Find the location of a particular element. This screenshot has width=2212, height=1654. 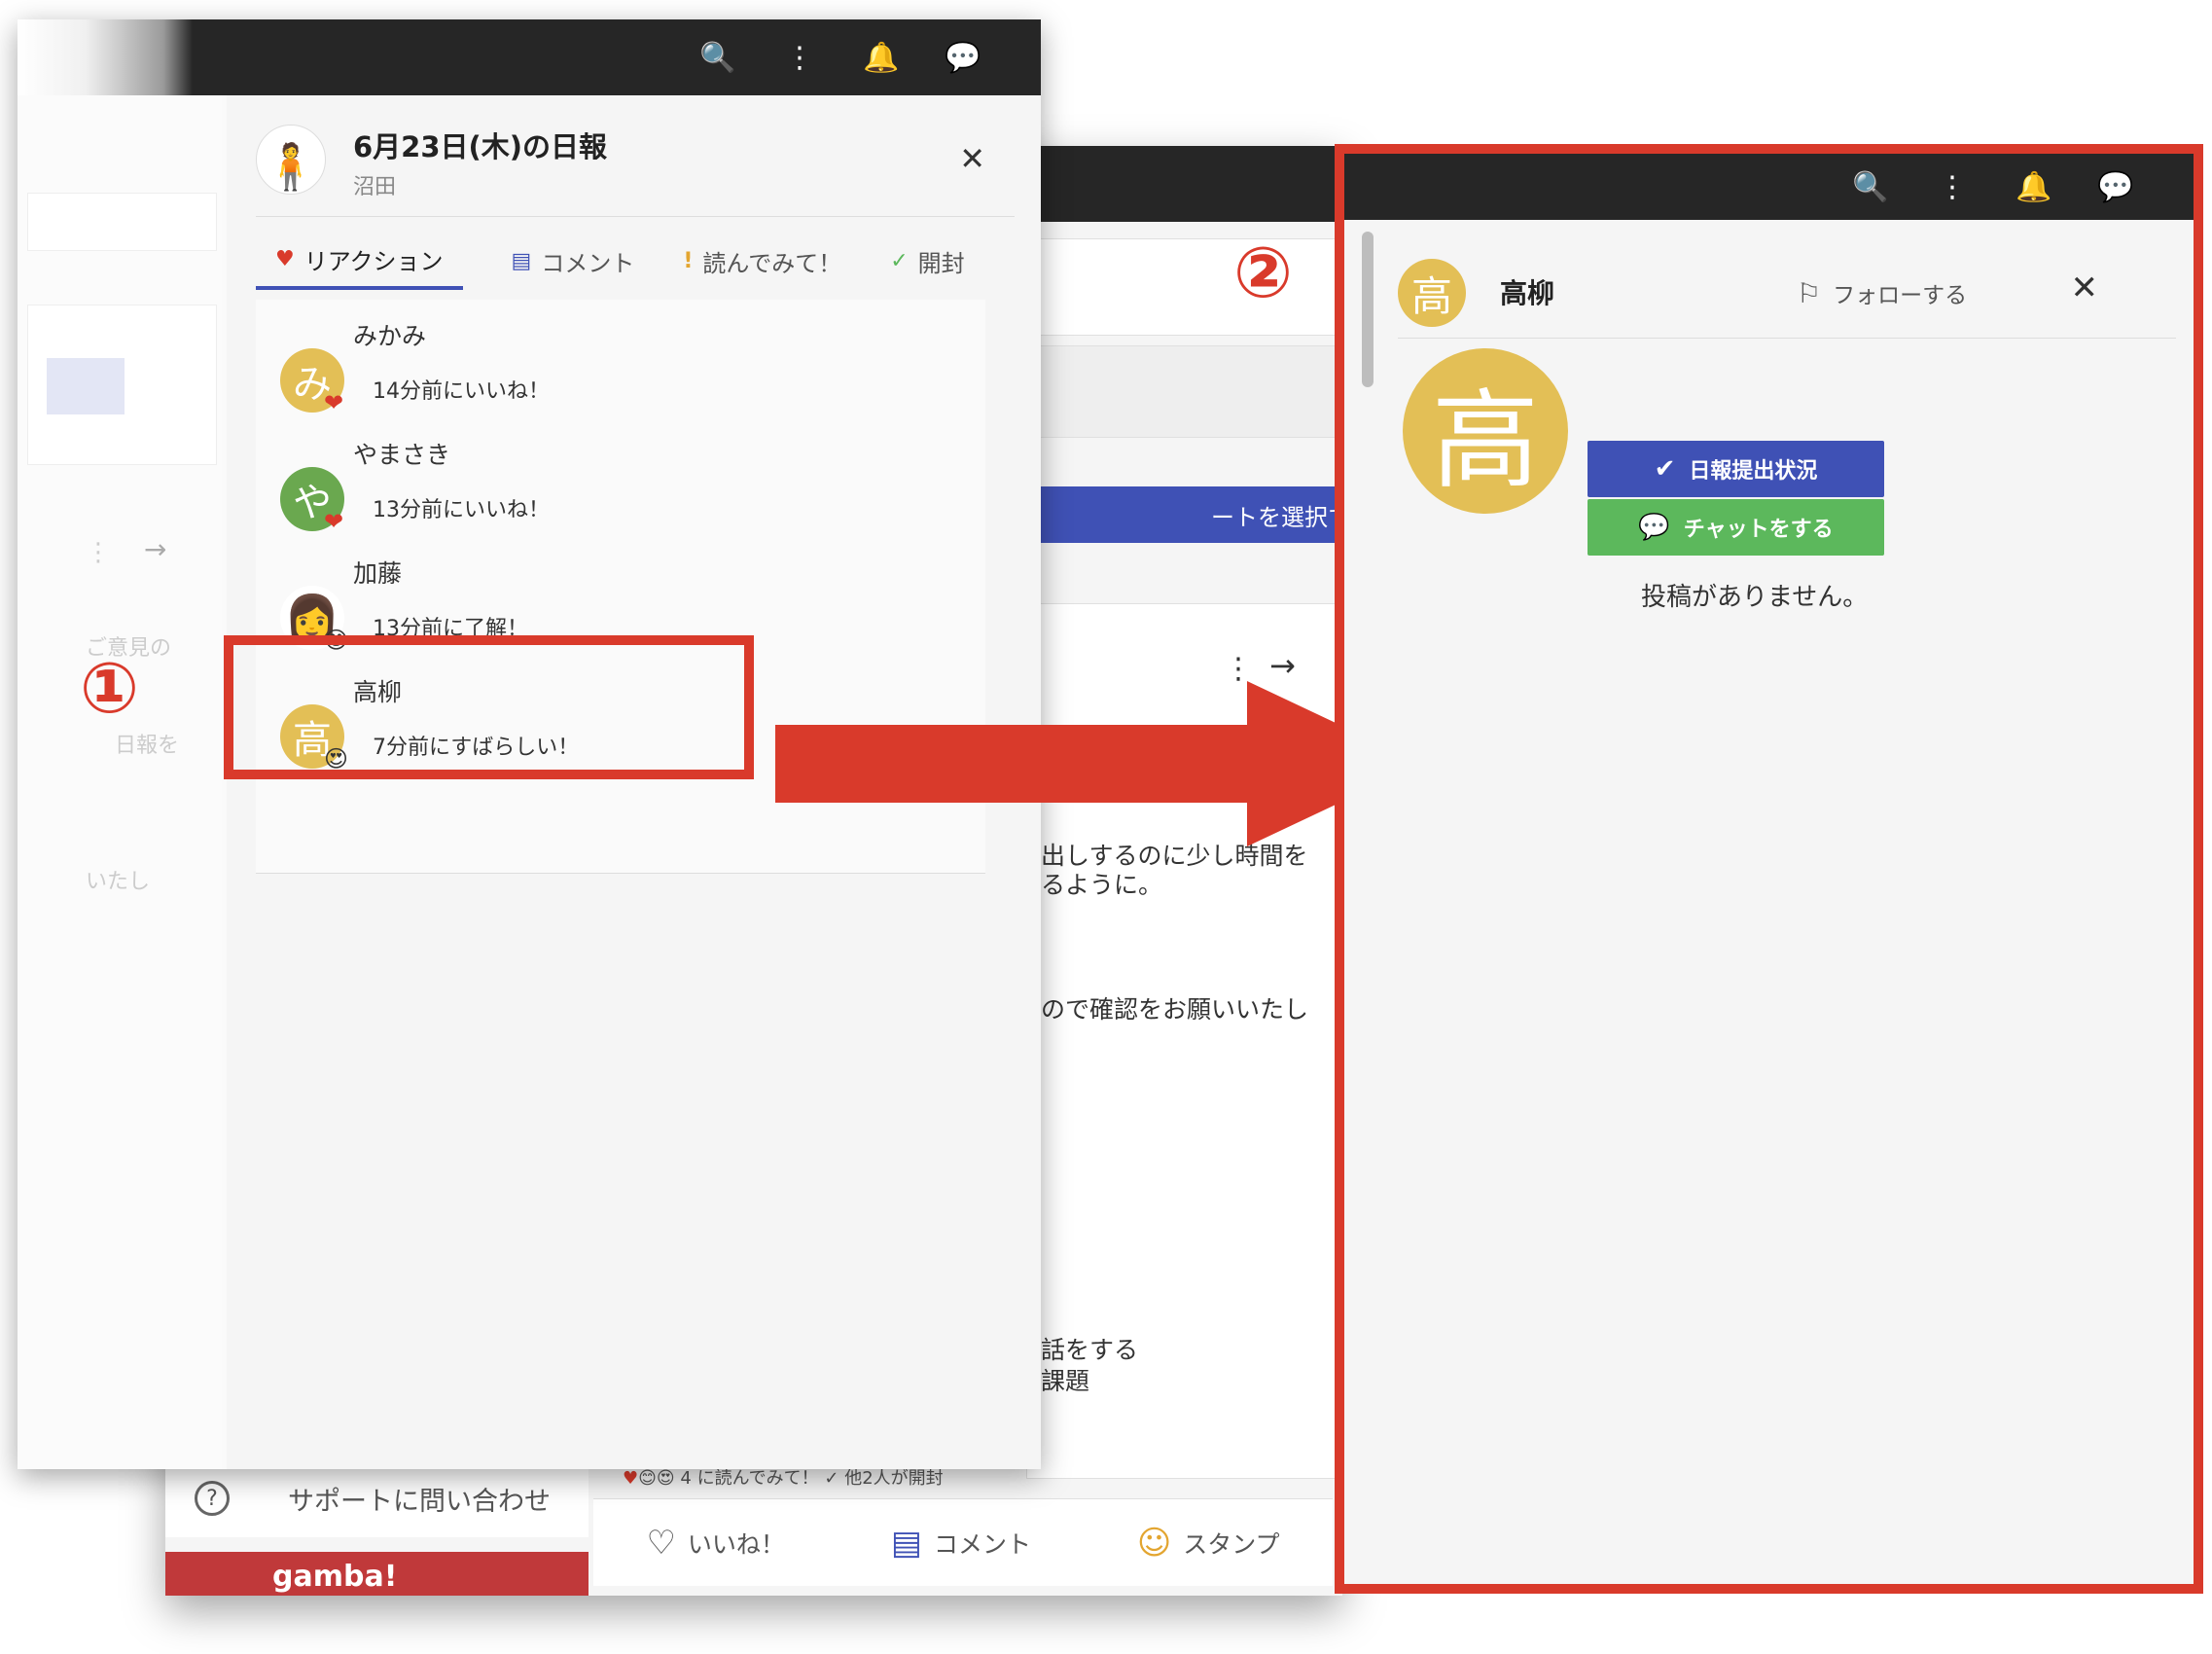

side-faded-text: 日報を is located at coordinates (147, 746).